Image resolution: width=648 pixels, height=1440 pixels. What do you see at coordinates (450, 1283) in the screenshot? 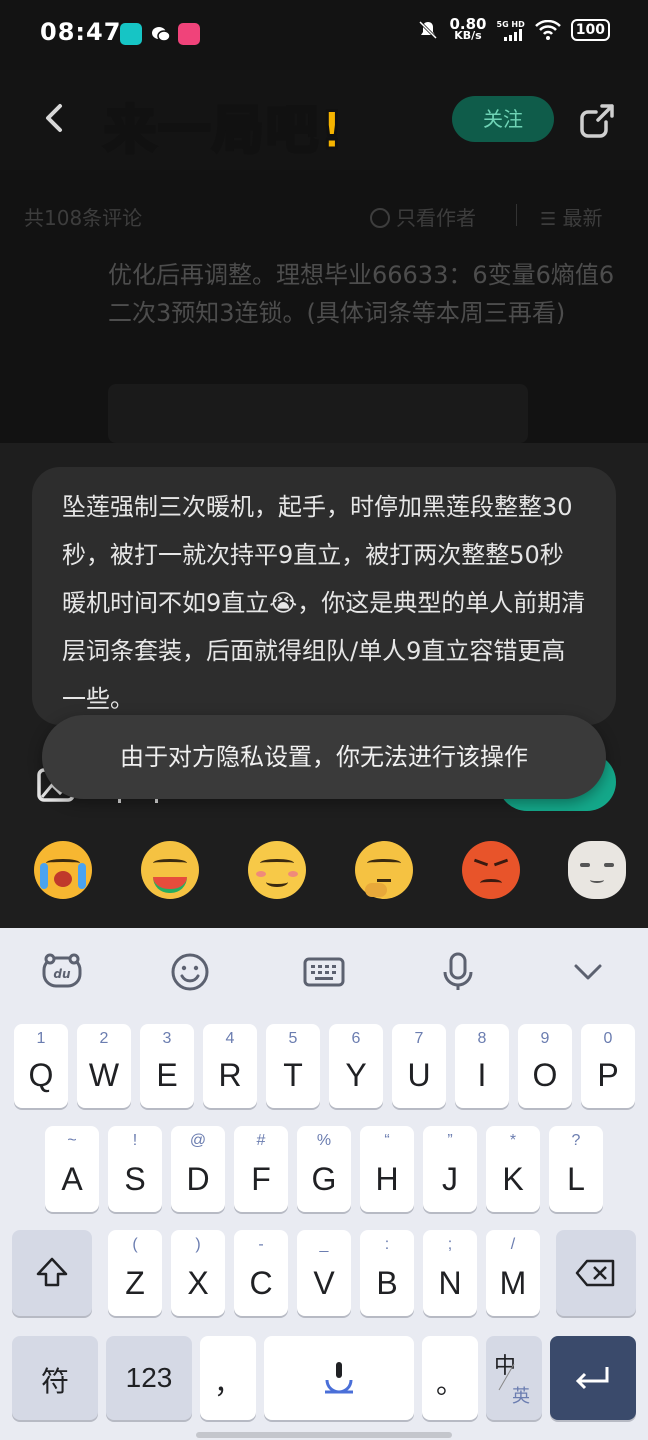
I see `key-label: N` at bounding box center [450, 1283].